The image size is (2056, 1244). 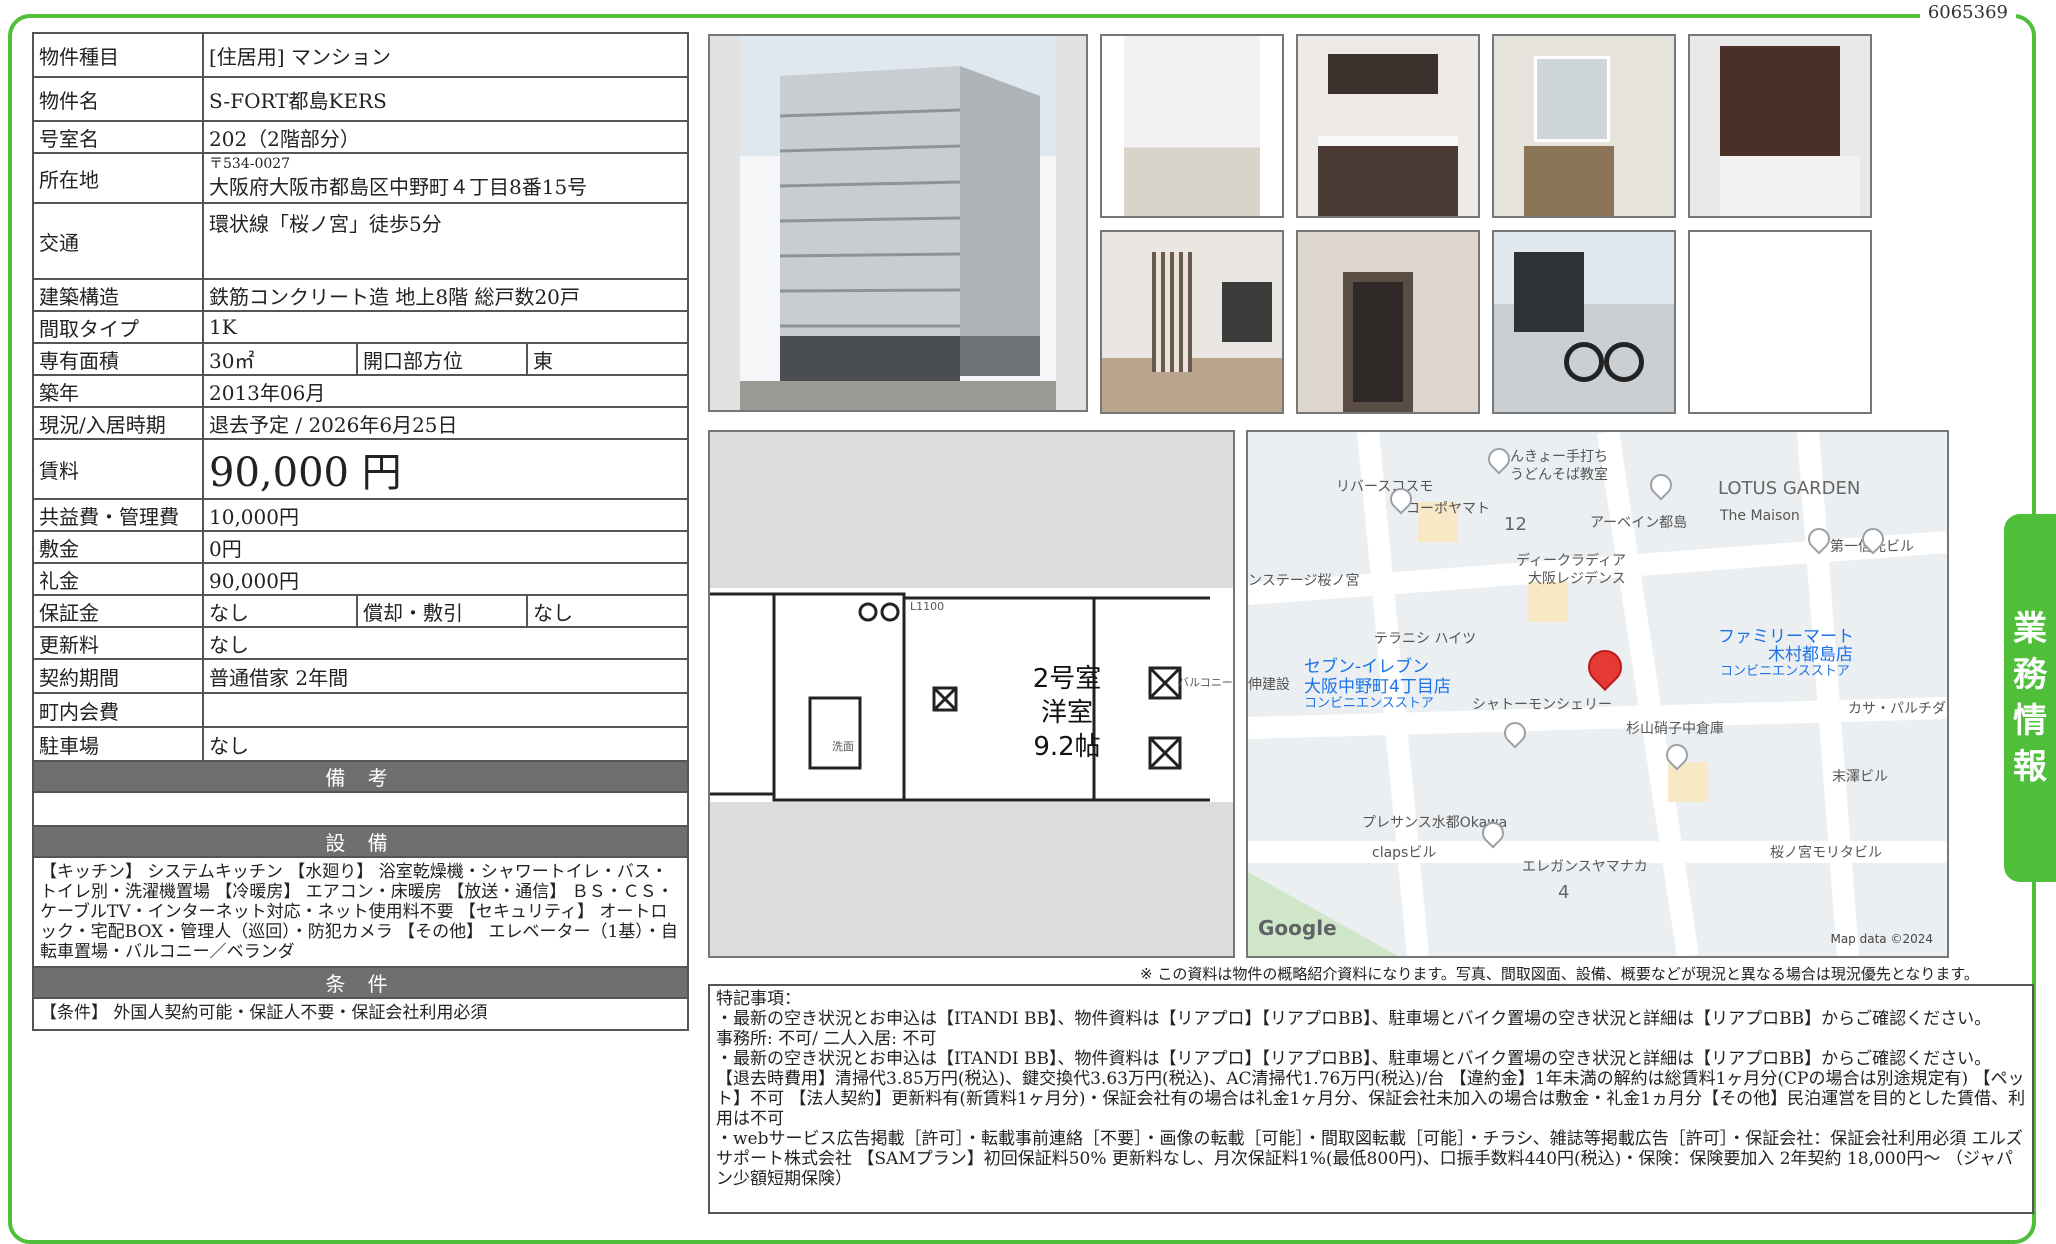 I want to click on photo-kitchen, so click(x=1388, y=126).